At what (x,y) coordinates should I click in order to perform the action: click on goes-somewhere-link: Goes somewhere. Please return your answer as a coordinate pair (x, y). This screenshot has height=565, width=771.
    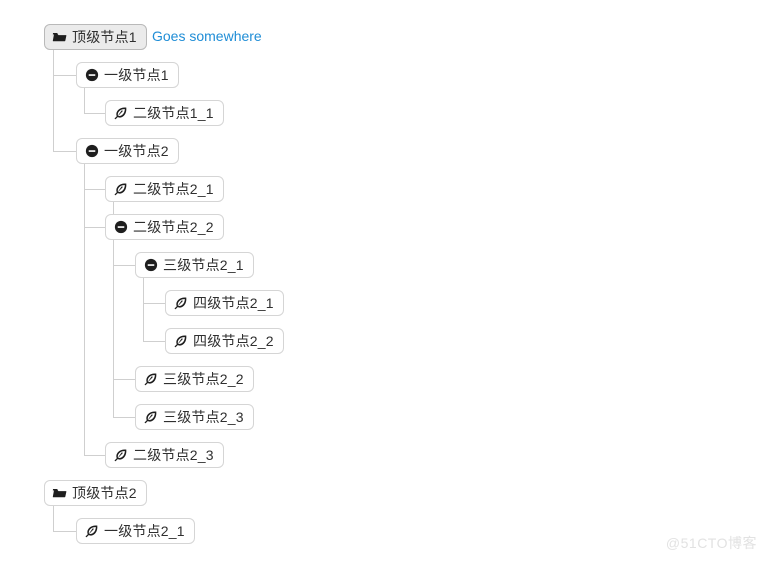
    Looking at the image, I should click on (207, 36).